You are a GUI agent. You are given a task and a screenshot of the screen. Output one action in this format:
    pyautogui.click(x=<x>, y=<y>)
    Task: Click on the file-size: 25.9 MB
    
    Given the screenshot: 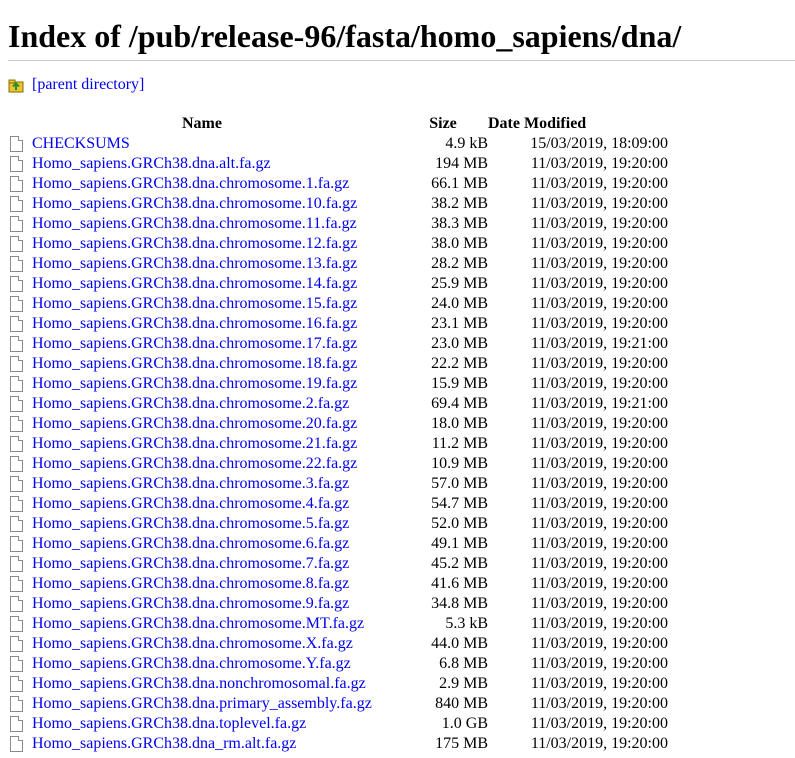 What is the action you would take?
    pyautogui.click(x=459, y=283)
    